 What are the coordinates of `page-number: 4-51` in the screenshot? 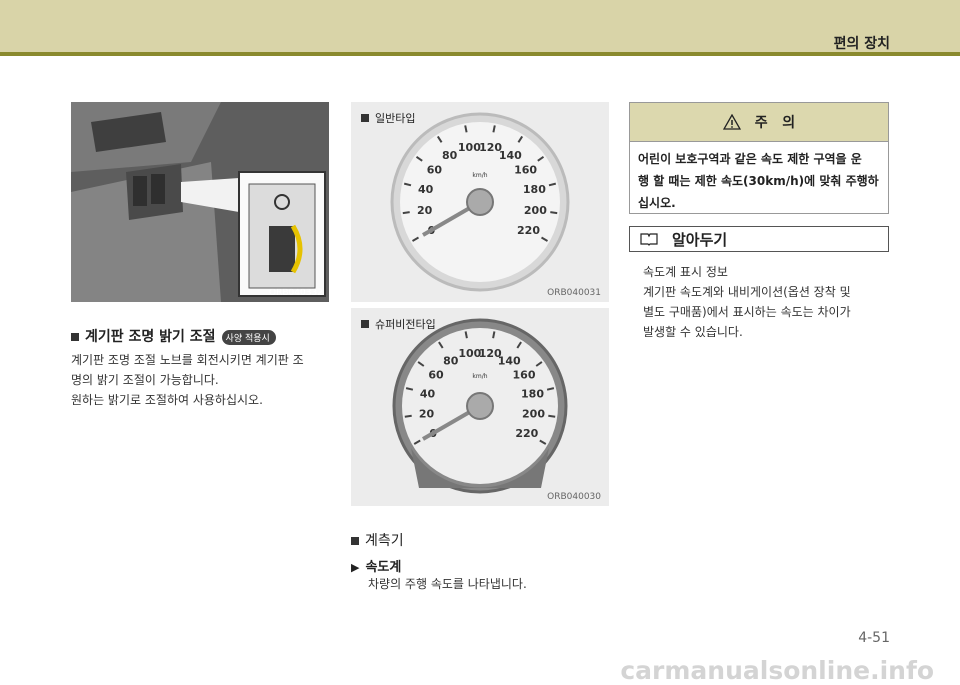 It's located at (874, 638).